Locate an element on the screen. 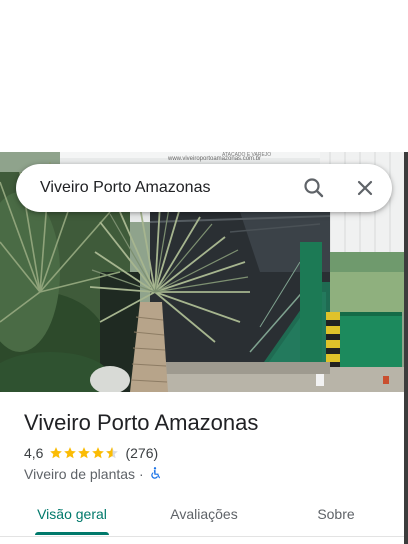  review-count: (276) is located at coordinates (141, 453).